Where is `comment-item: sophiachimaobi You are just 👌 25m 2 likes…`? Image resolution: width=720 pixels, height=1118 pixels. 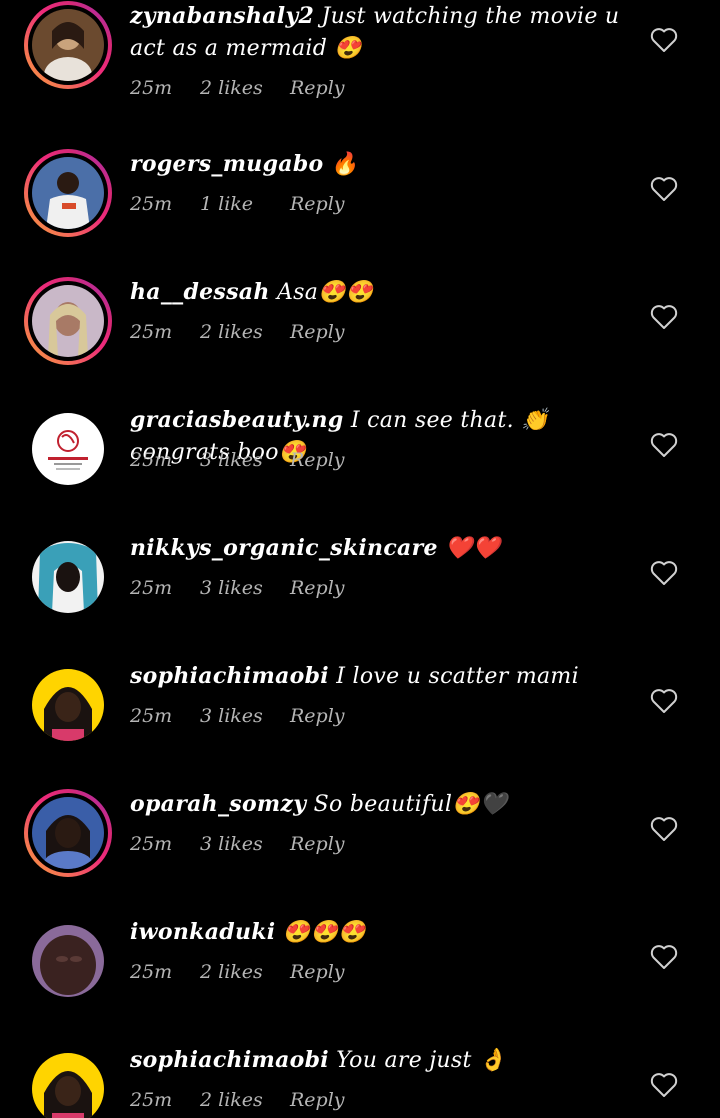 comment-item: sophiachimaobi You are just 👌 25m 2 likes… is located at coordinates (360, 1071).